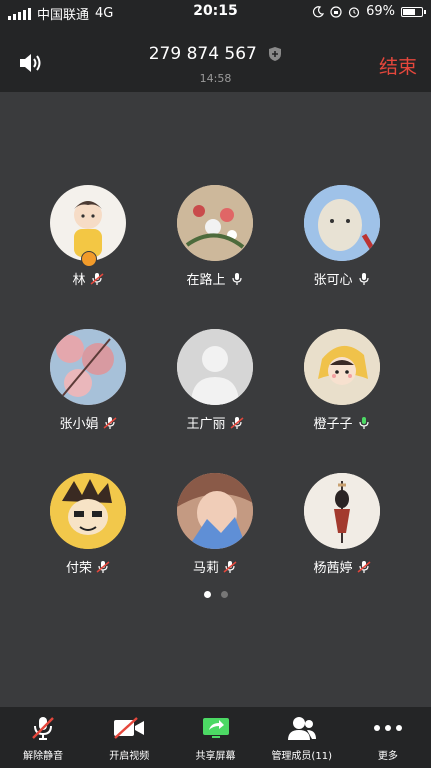 This screenshot has height=768, width=431. I want to click on meeting-header: 279 874 567 14:58 结束, so click(215, 58).